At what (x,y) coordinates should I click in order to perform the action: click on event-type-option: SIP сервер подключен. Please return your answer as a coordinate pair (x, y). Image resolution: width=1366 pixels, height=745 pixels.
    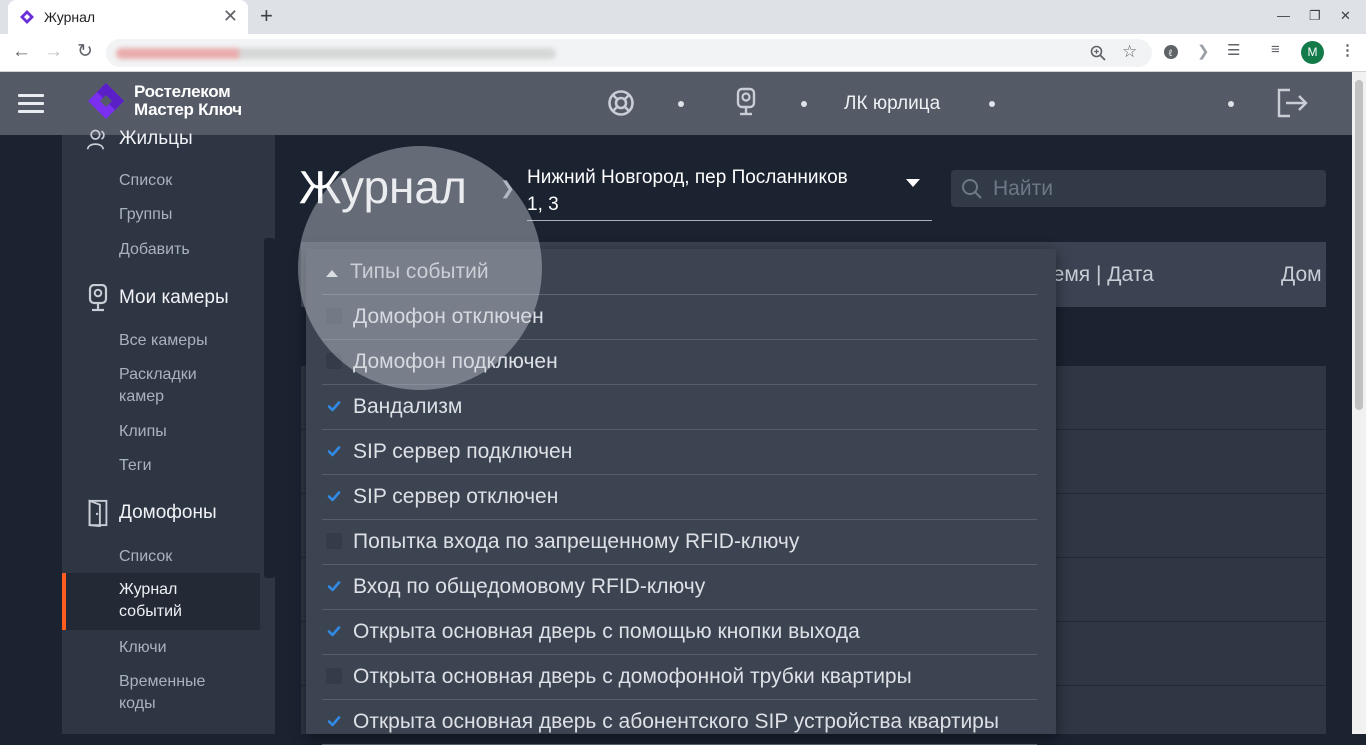
    Looking at the image, I should click on (679, 452).